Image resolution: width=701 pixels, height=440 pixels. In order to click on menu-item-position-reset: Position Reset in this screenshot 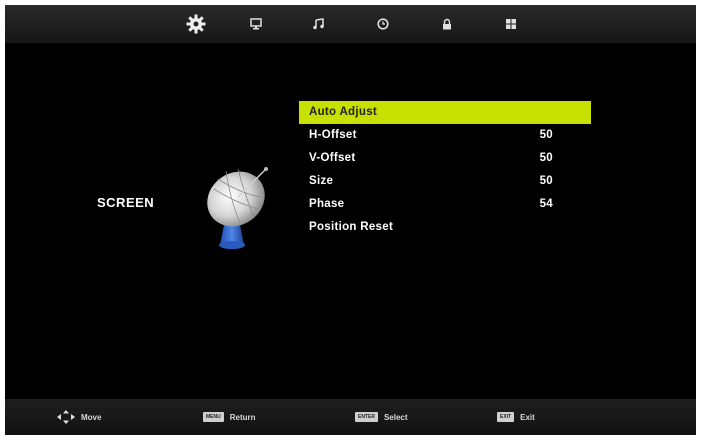, I will do `click(445, 227)`.